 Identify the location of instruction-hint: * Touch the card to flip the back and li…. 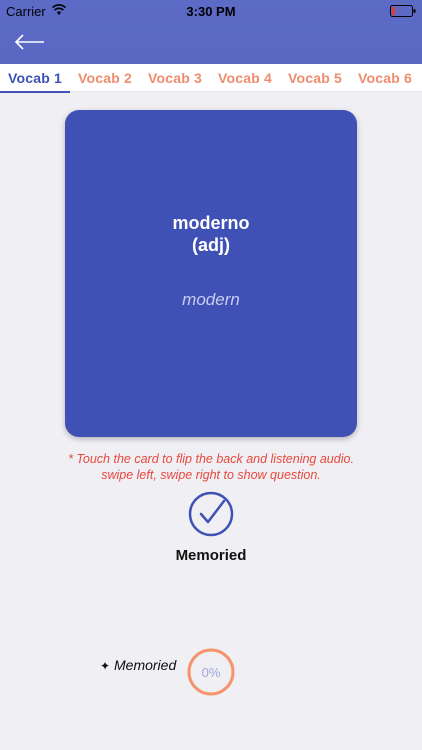
(211, 467).